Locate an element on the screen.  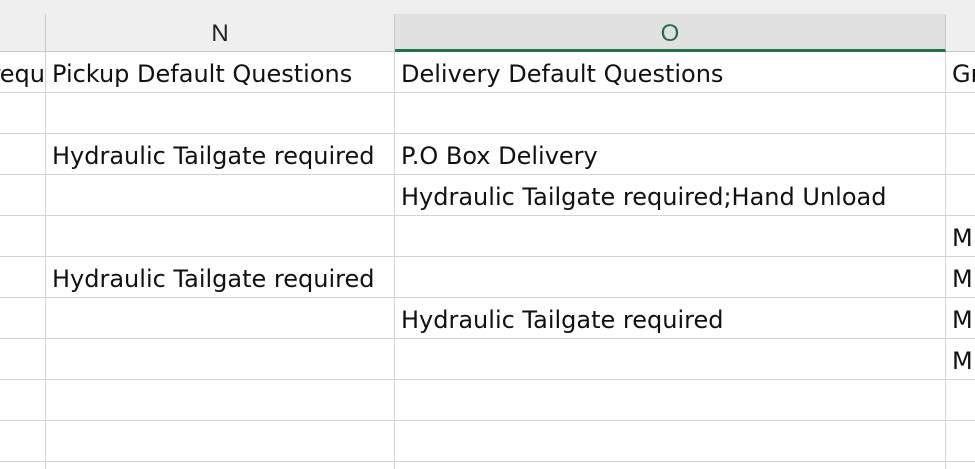
gridline is located at coordinates (487, 461).